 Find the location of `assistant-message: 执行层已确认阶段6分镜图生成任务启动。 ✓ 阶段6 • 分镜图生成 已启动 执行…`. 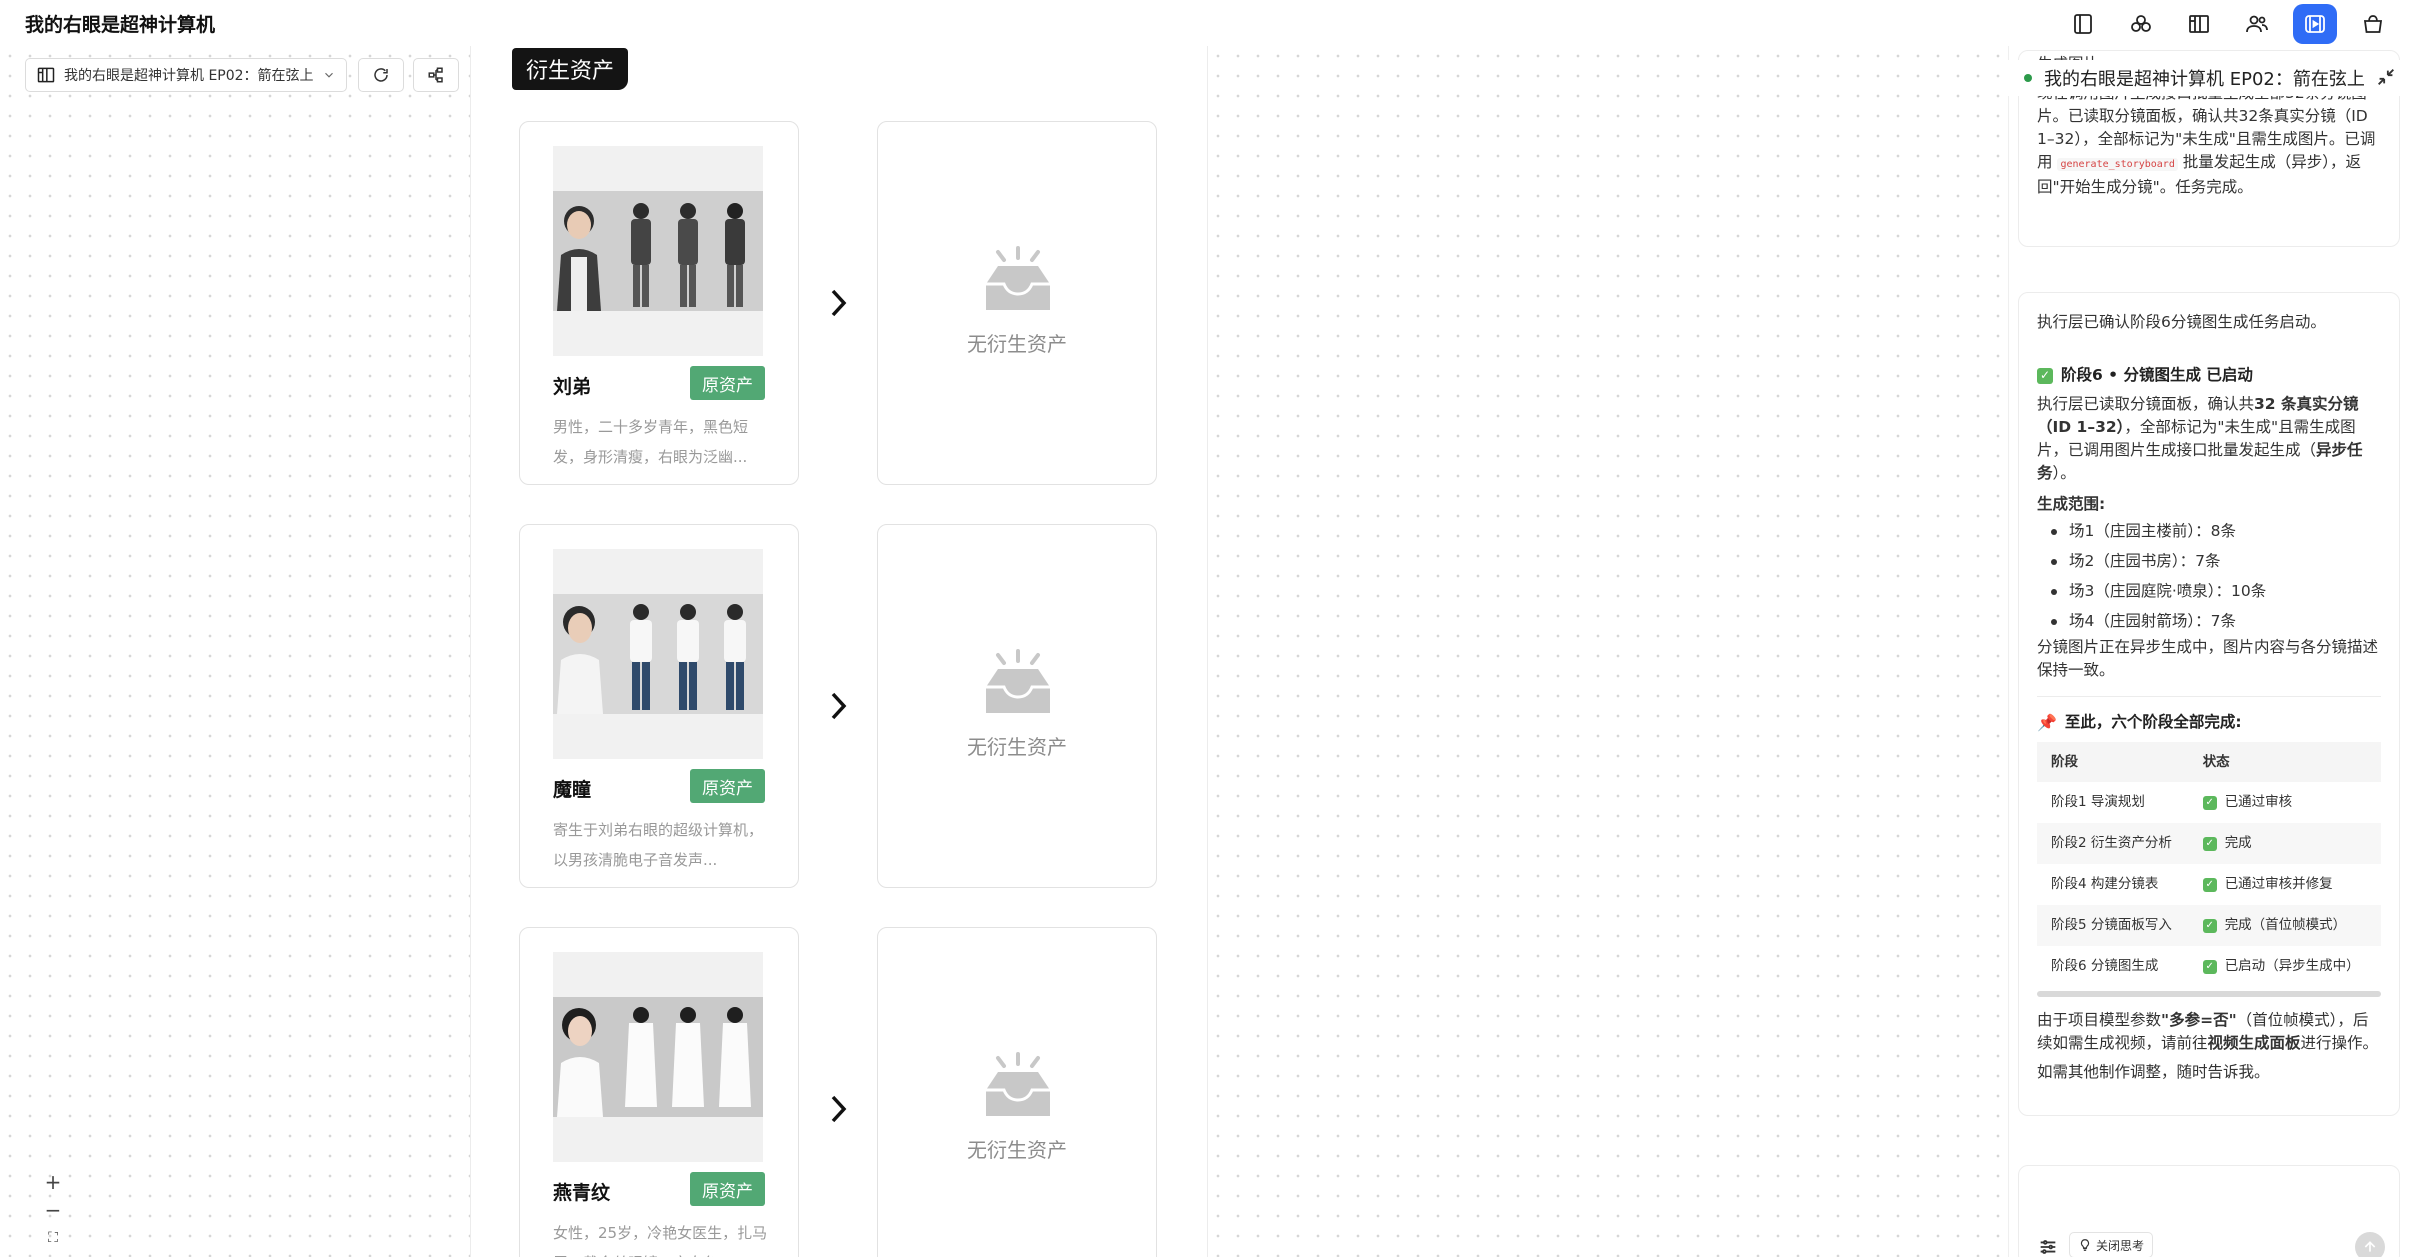

assistant-message: 执行层已确认阶段6分镜图生成任务启动。 ✓ 阶段6 • 分镜图生成 已启动 执行… is located at coordinates (2209, 704).